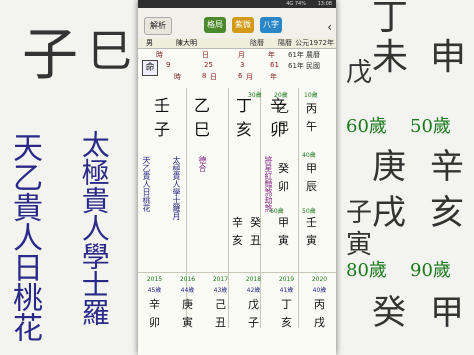  What do you see at coordinates (253, 304) in the screenshot?
I see `annual-stem: 戊` at bounding box center [253, 304].